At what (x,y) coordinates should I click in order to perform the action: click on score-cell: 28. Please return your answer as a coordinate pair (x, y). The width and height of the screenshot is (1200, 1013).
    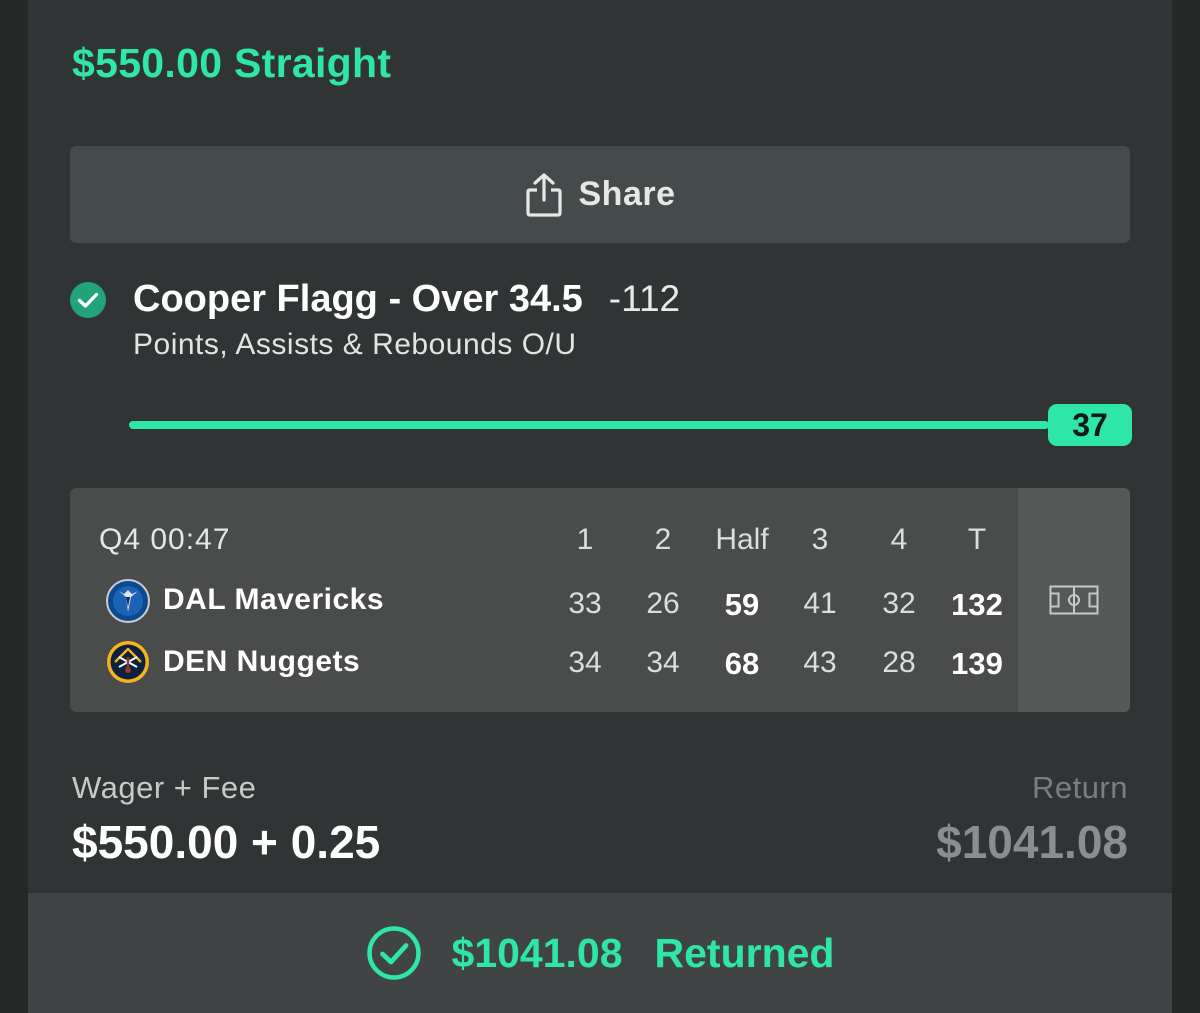
    Looking at the image, I should click on (899, 662).